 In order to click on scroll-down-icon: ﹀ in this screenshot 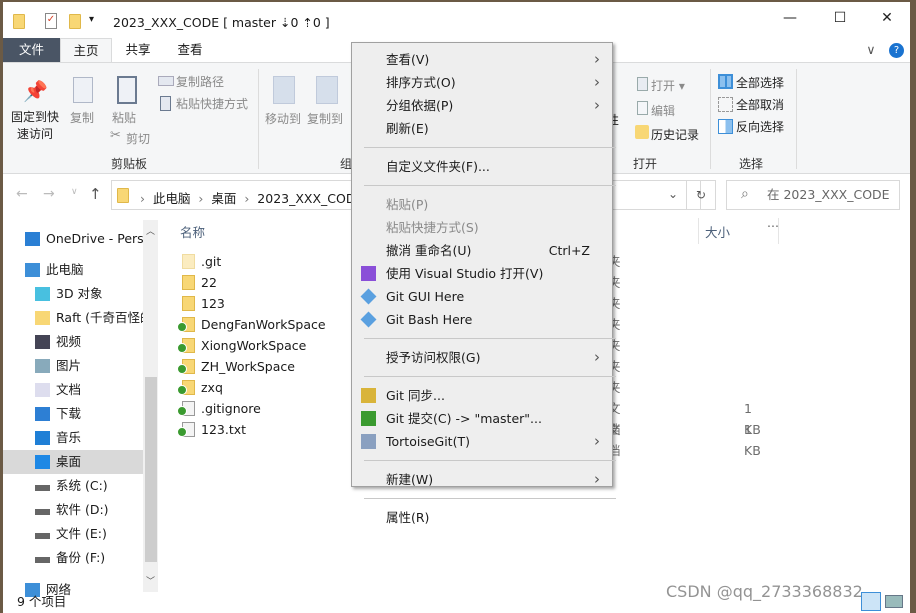, I will do `click(150, 580)`.